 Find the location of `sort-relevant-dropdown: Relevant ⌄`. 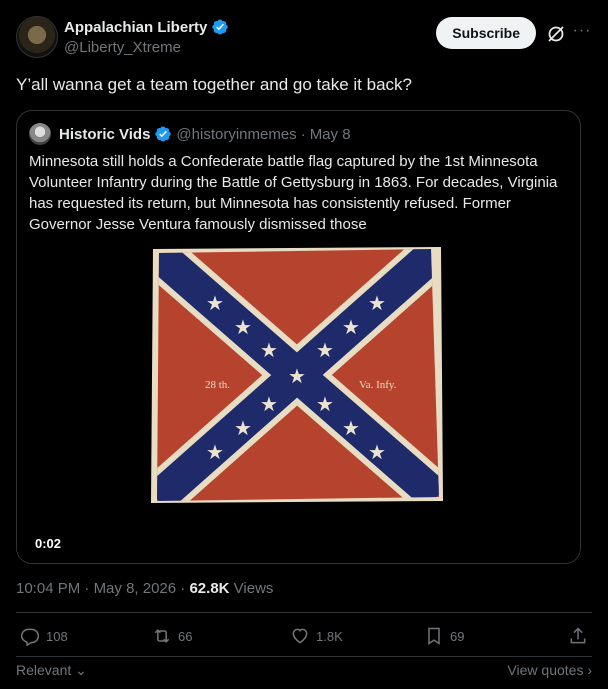

sort-relevant-dropdown: Relevant ⌄ is located at coordinates (51, 670).